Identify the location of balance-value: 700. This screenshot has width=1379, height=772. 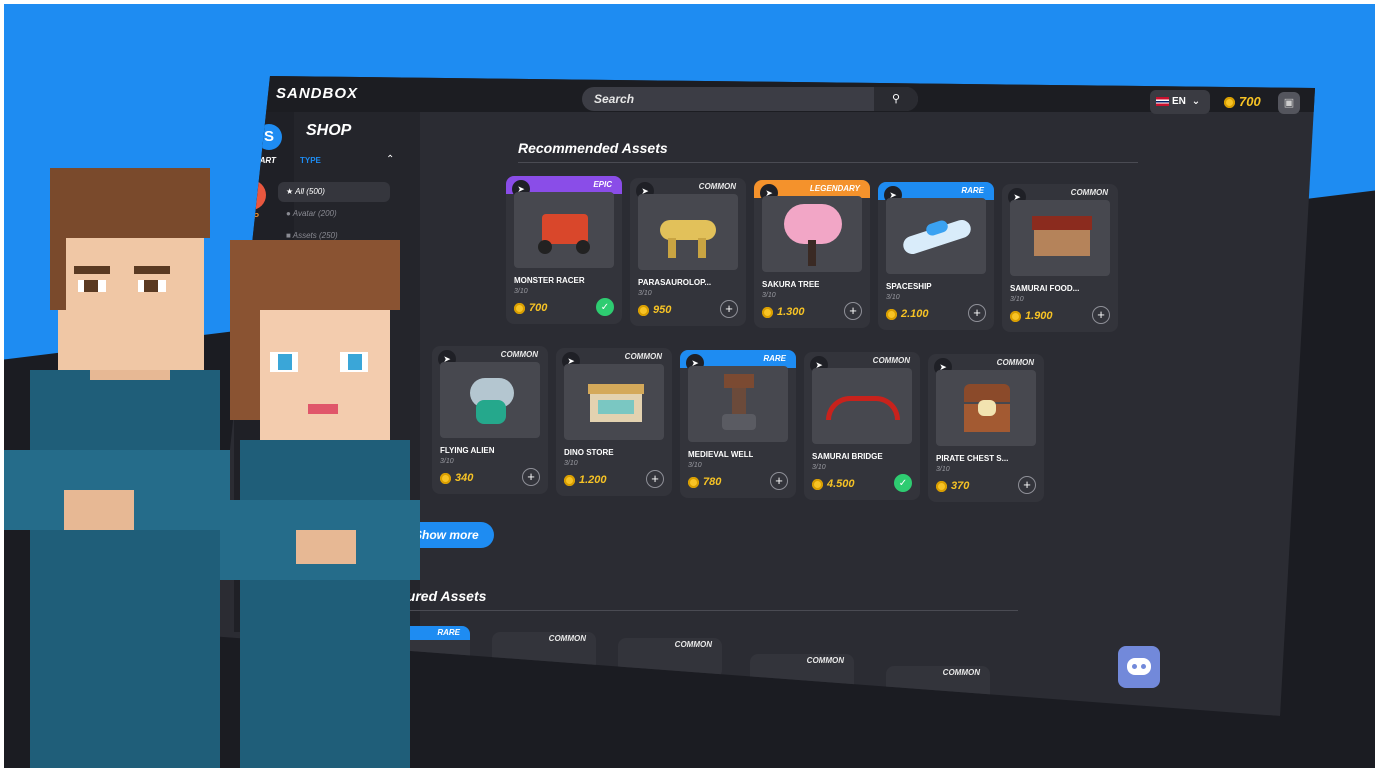
(1250, 101).